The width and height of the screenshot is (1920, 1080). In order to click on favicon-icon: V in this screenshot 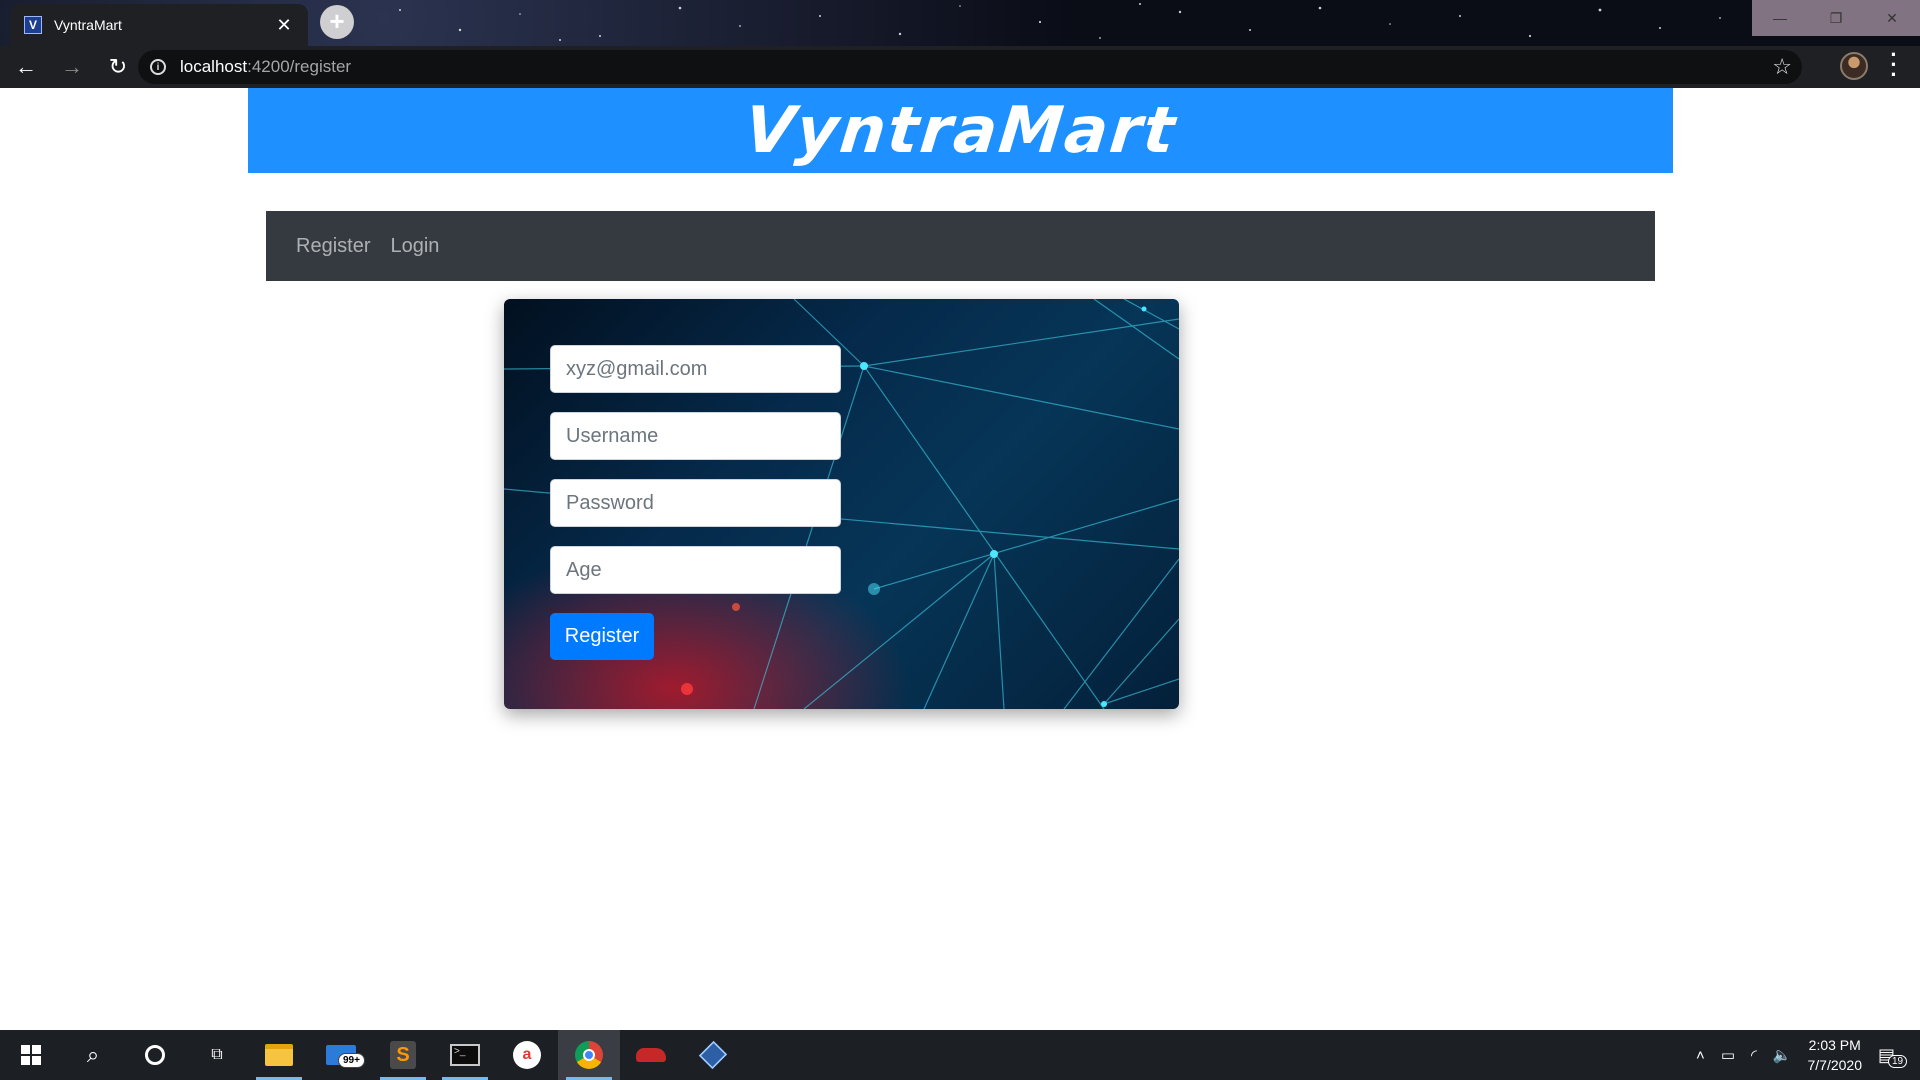, I will do `click(33, 25)`.